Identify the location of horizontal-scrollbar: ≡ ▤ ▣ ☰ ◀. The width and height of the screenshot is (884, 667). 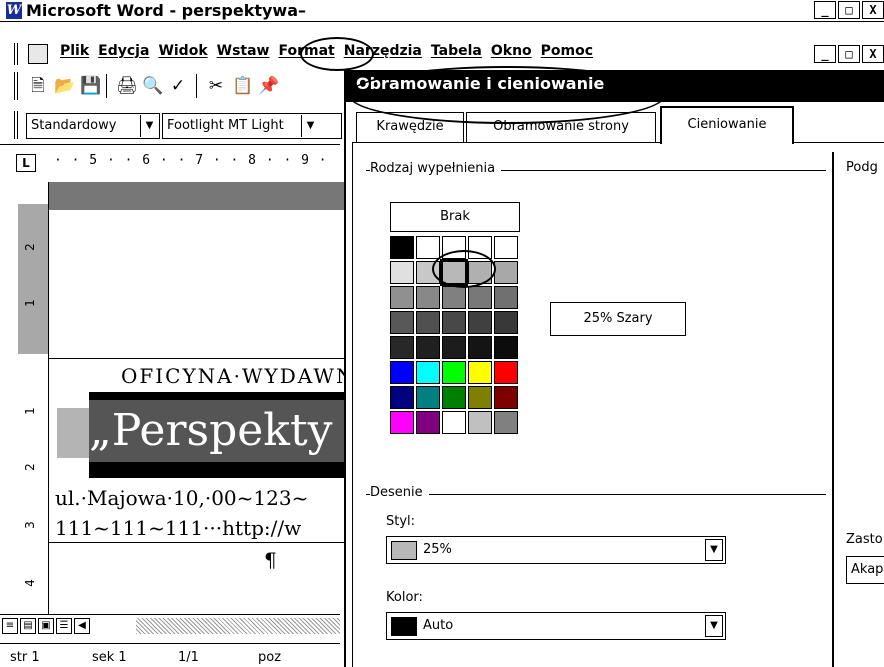
(170, 625).